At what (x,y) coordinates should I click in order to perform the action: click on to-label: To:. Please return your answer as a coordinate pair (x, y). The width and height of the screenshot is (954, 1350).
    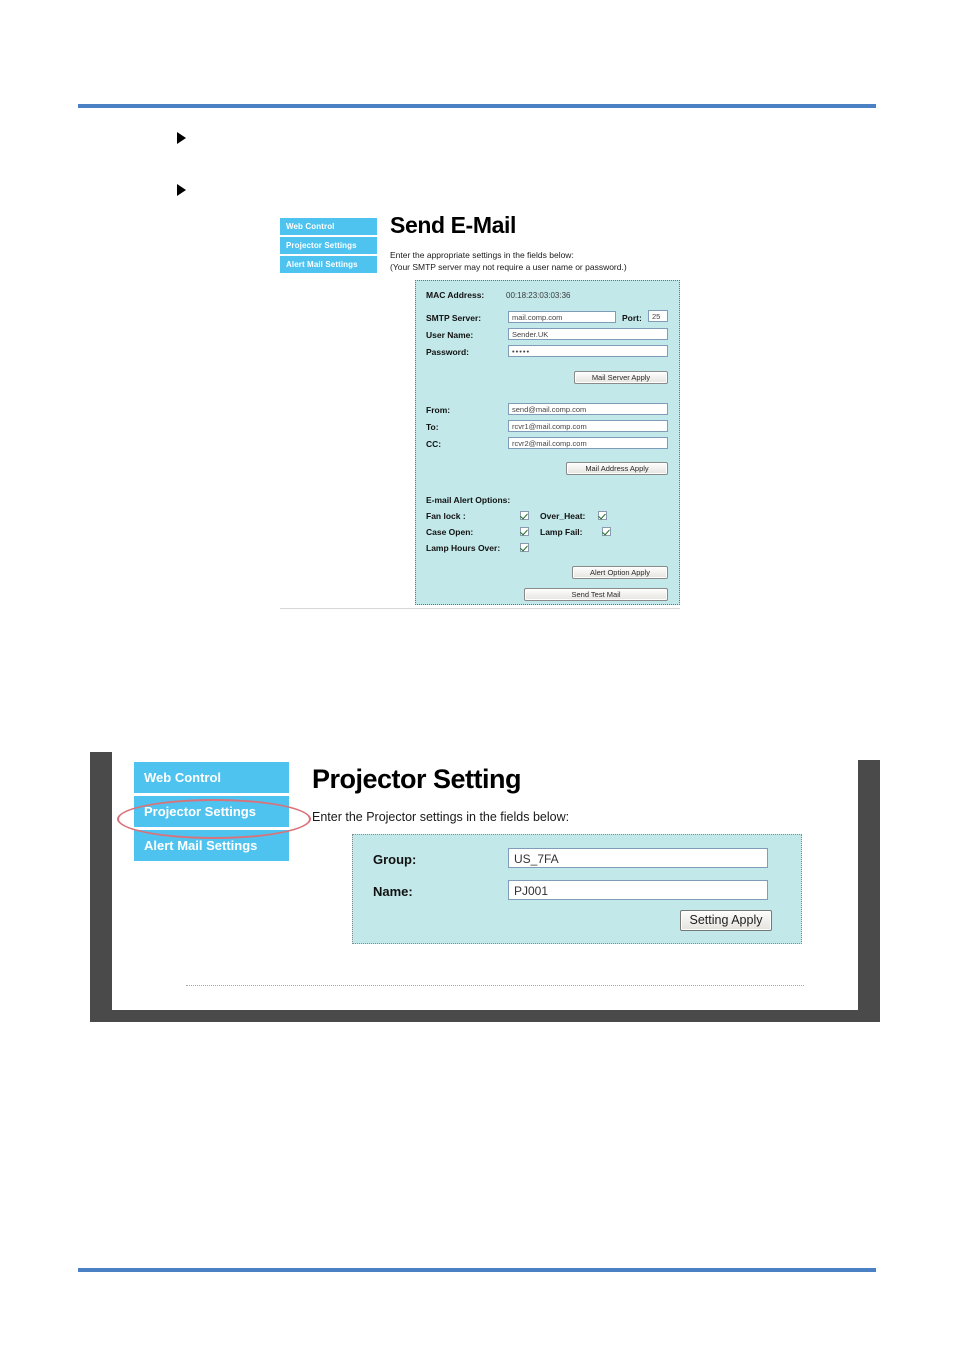
    Looking at the image, I should click on (432, 427).